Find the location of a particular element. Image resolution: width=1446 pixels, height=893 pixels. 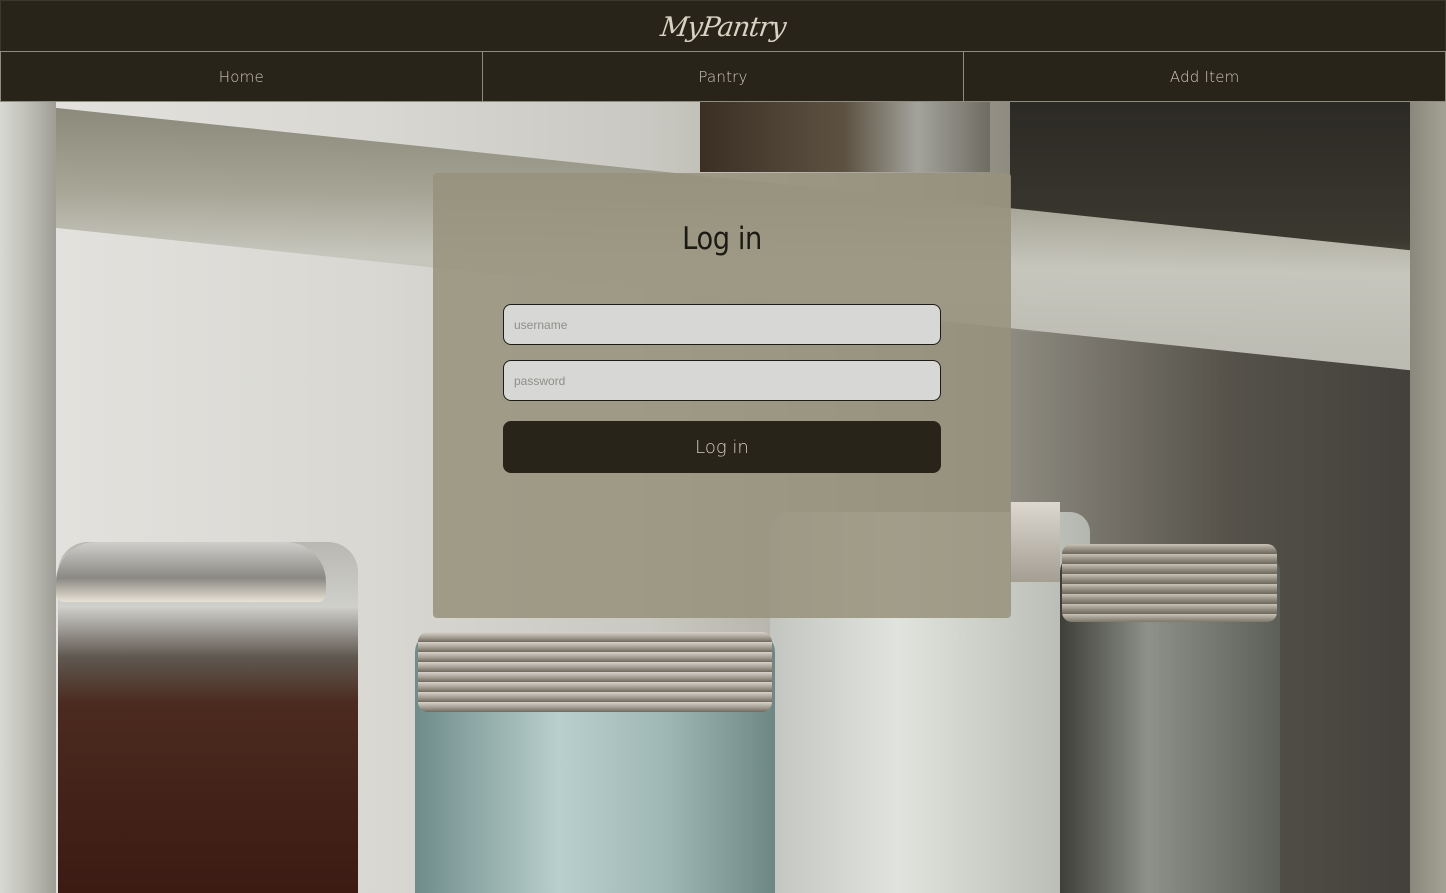

username-input is located at coordinates (722, 324).